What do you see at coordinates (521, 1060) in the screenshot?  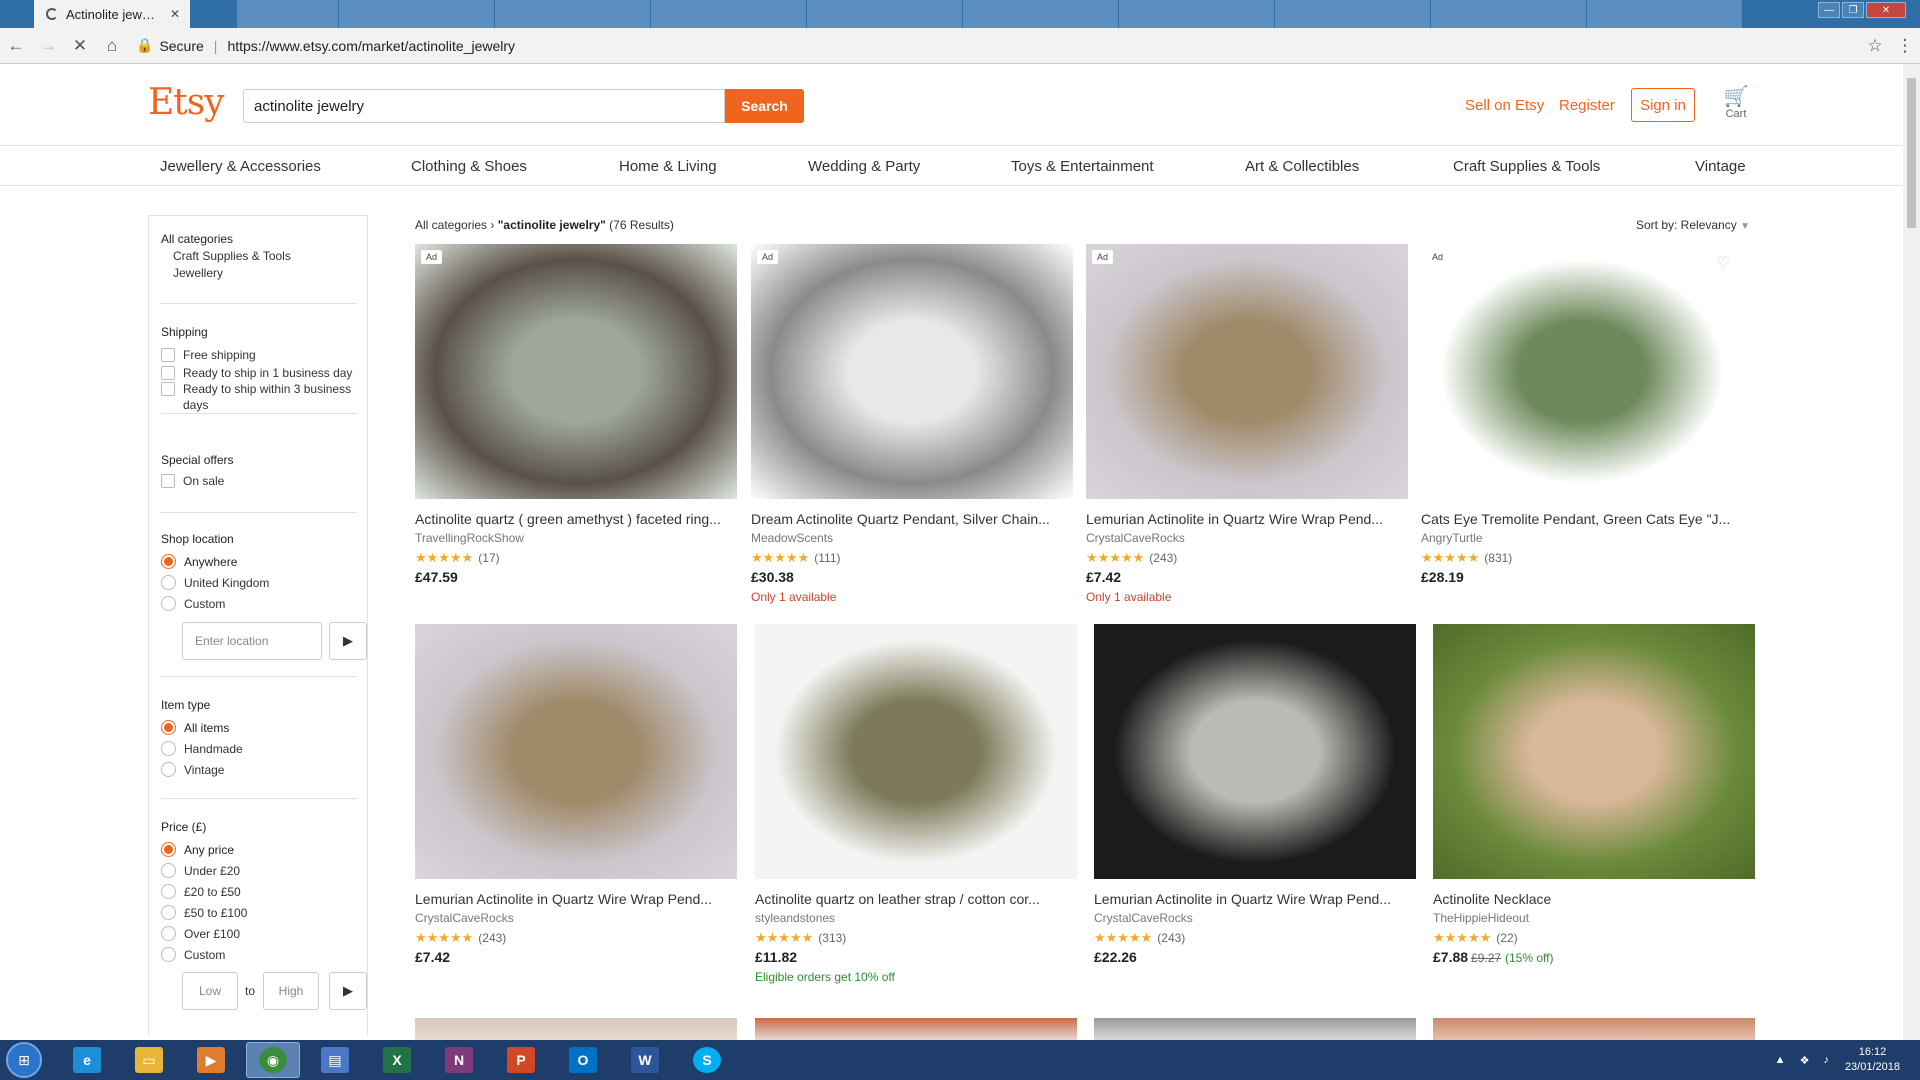 I see `taskbar-powerpoint-icon: P` at bounding box center [521, 1060].